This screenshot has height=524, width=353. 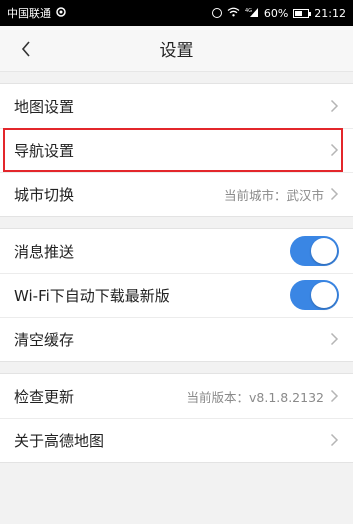 I want to click on row-label: 清空缓存, so click(x=44, y=339).